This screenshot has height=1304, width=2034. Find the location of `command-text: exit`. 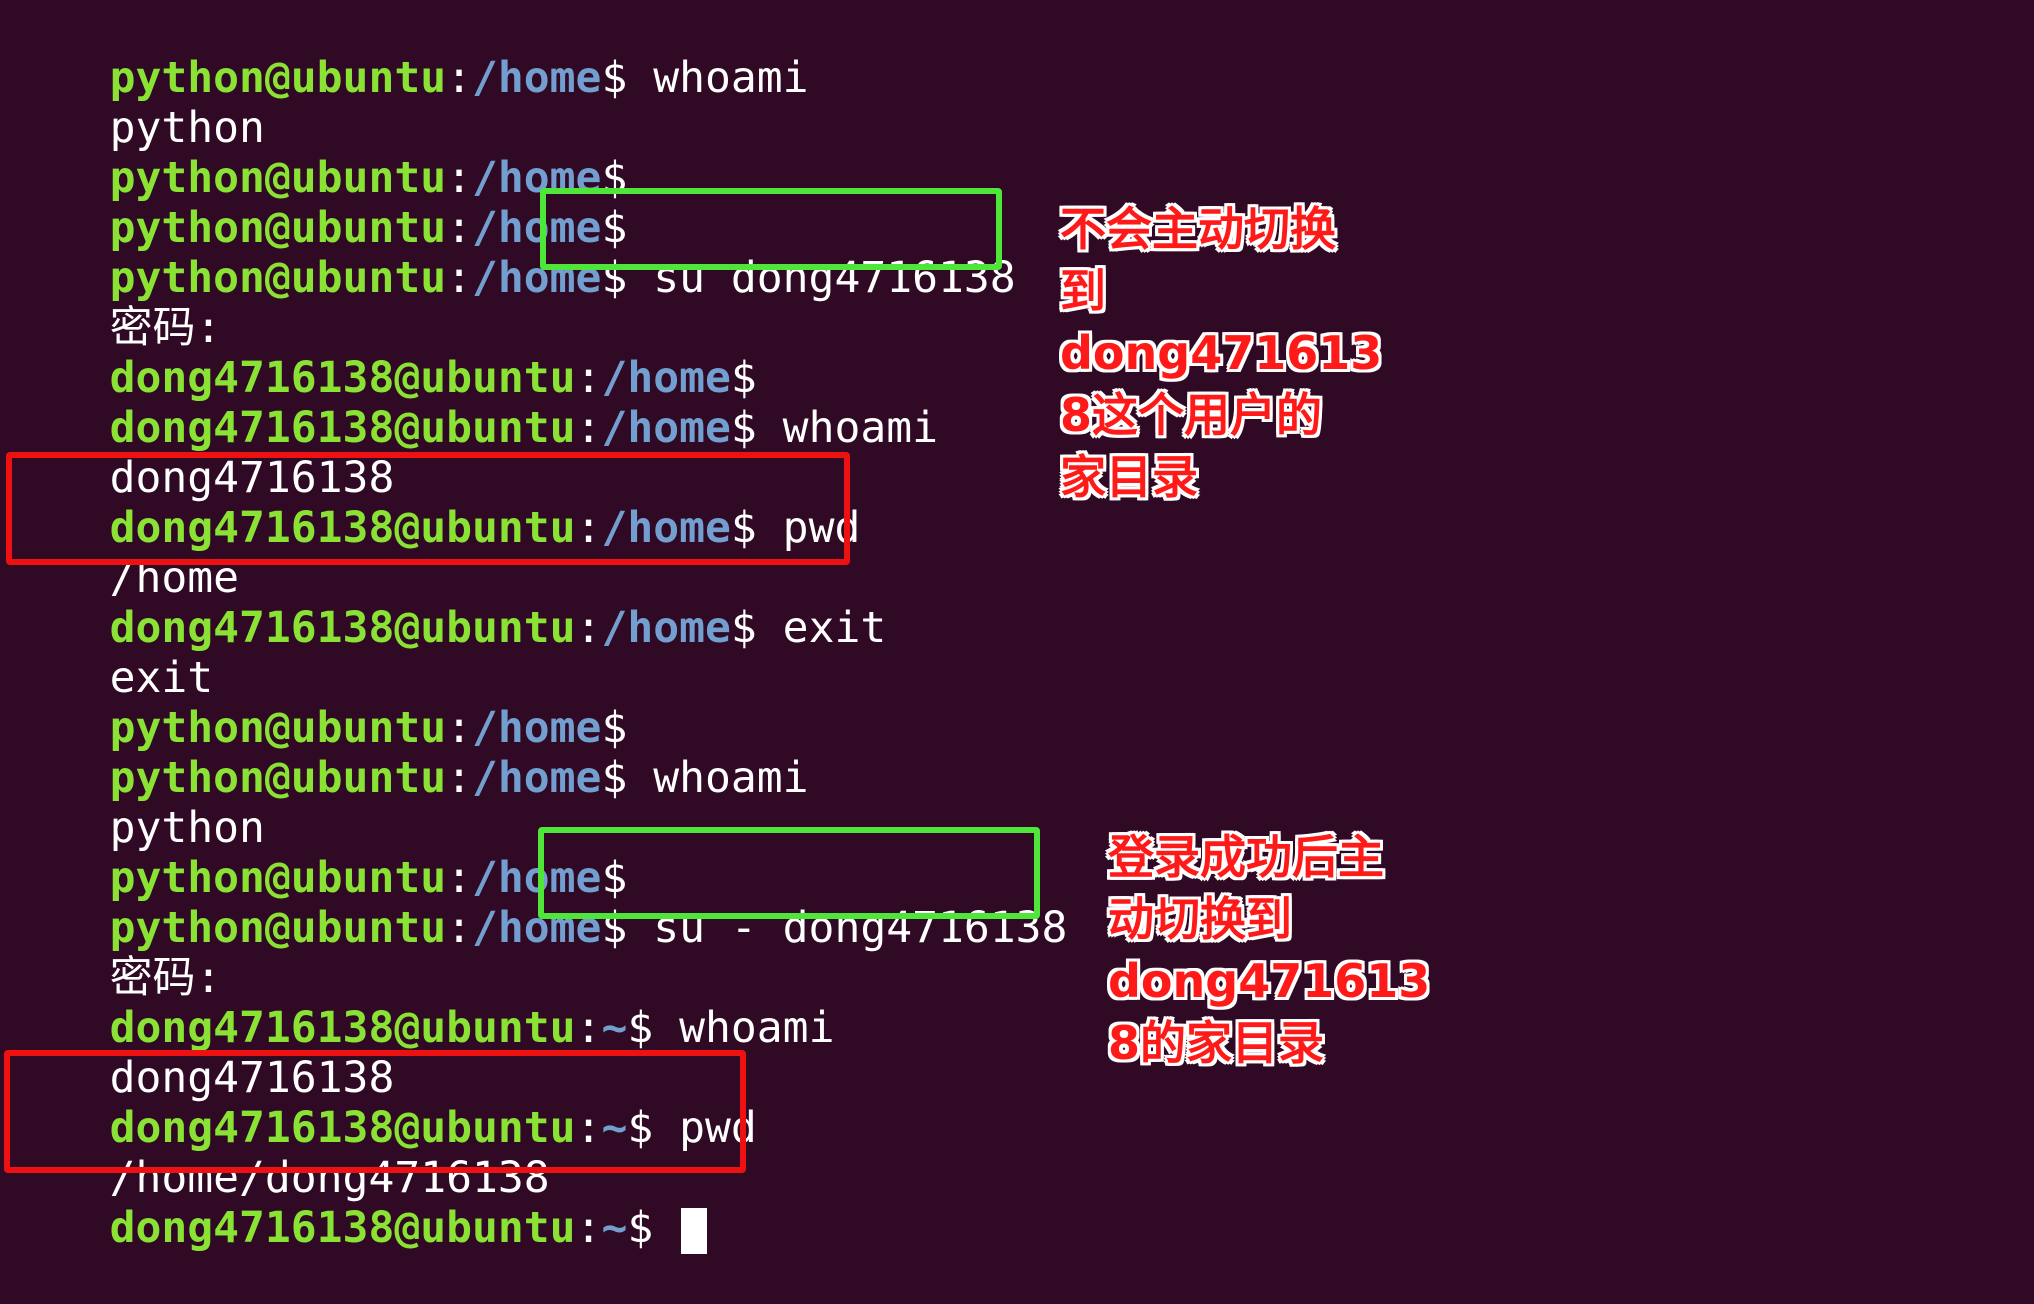

command-text: exit is located at coordinates (821, 628).